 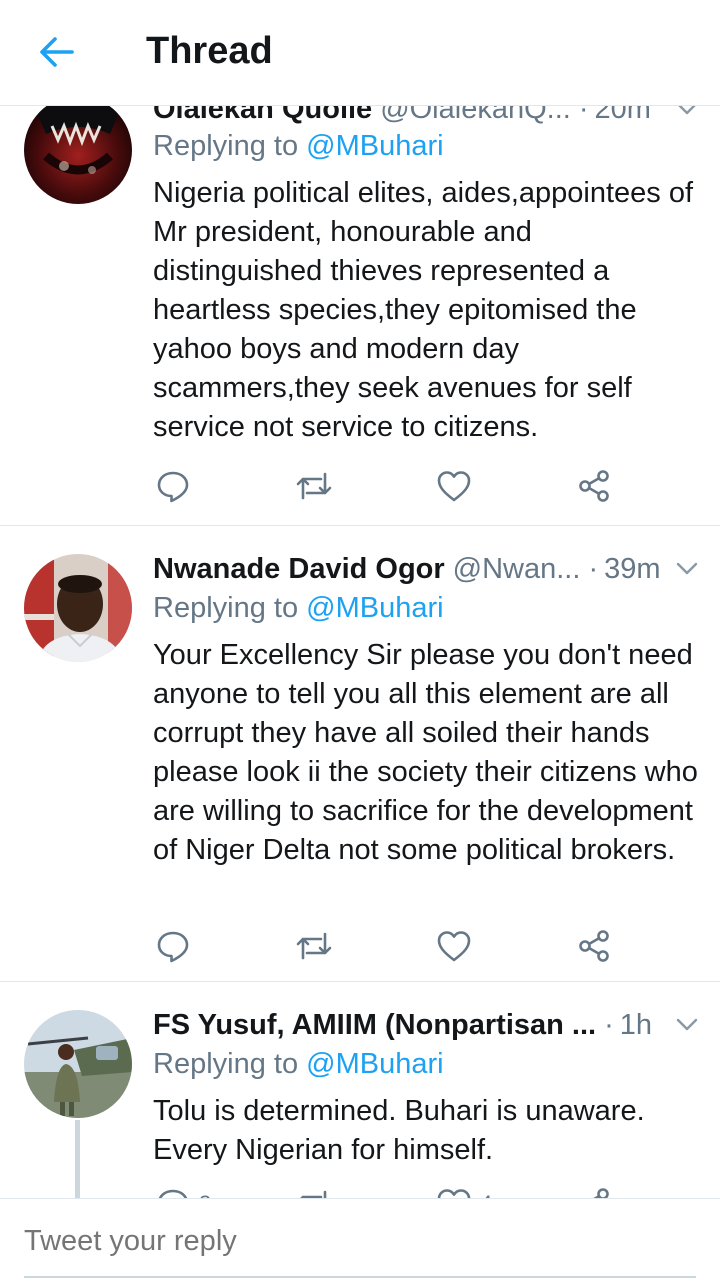 I want to click on tweet-header: Nwanade David Ogor @Nwan... · 39m, so click(x=425, y=569).